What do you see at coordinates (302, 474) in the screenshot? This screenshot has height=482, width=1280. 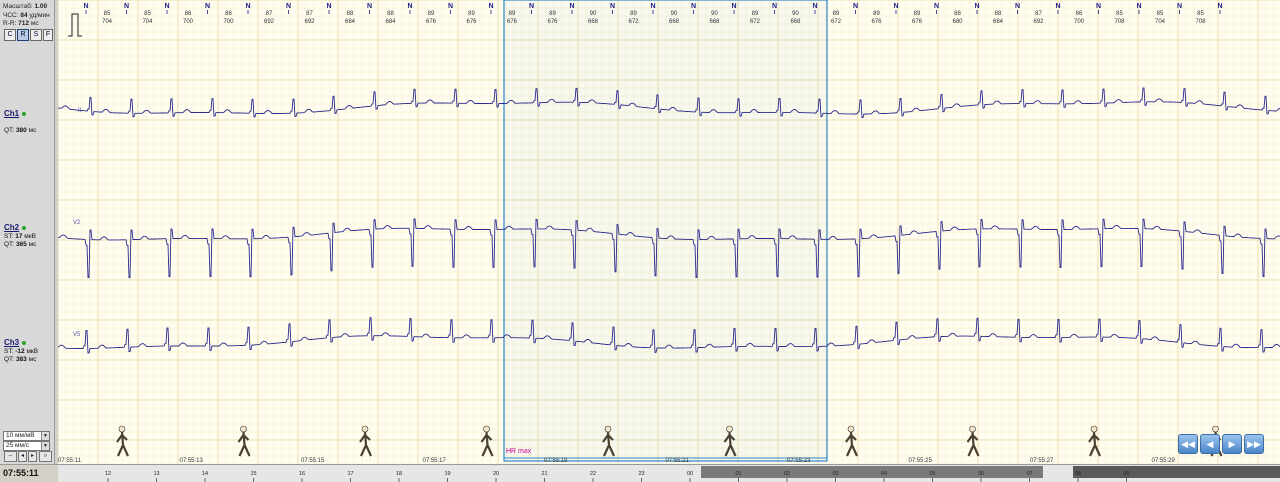 I see `scale-tick-label: 16` at bounding box center [302, 474].